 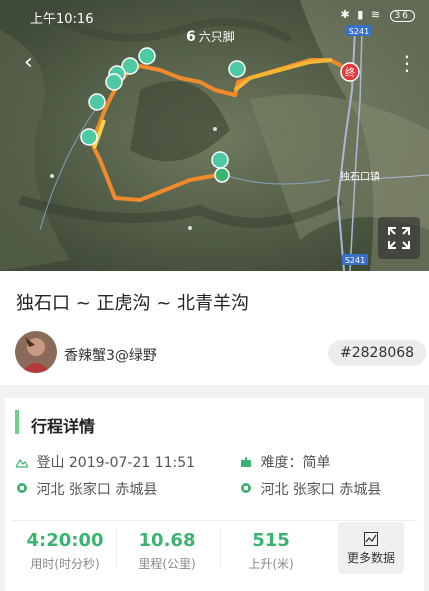 I want to click on brand-logo-icon: 6, so click(x=191, y=37).